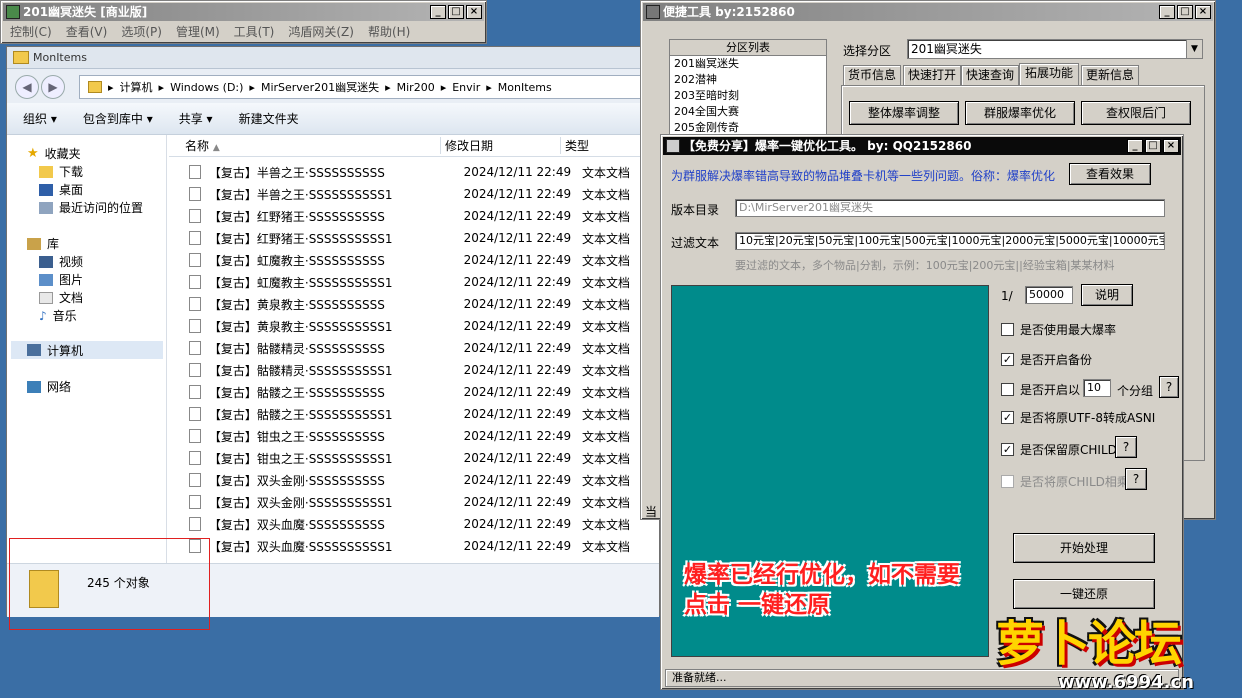  Describe the element at coordinates (333, 58) in the screenshot. I see `explorer-titlebar: MonItems` at that location.